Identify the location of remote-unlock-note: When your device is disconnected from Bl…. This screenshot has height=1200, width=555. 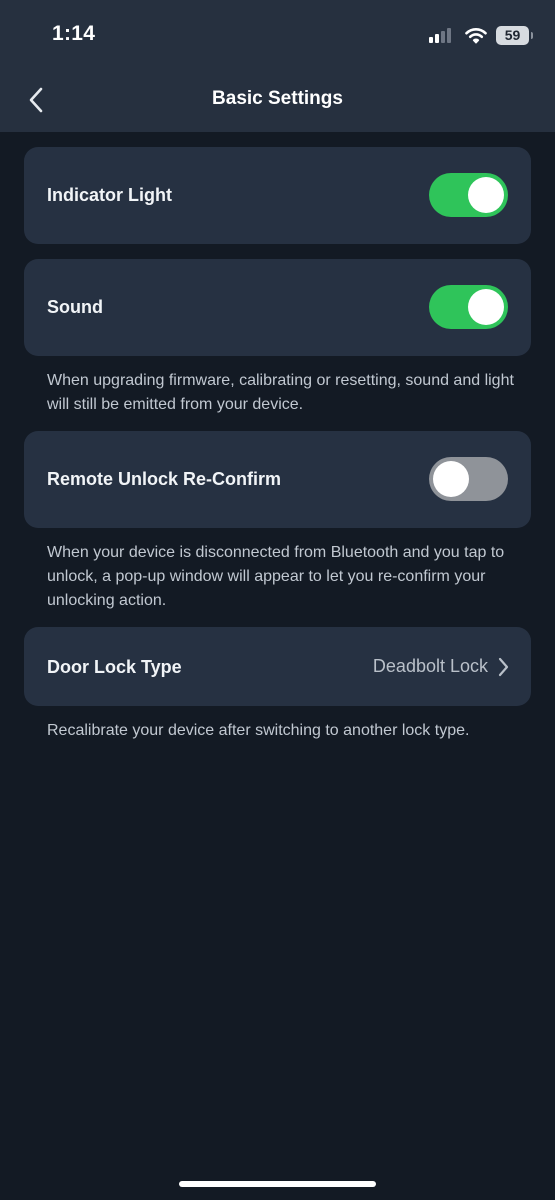
(276, 576).